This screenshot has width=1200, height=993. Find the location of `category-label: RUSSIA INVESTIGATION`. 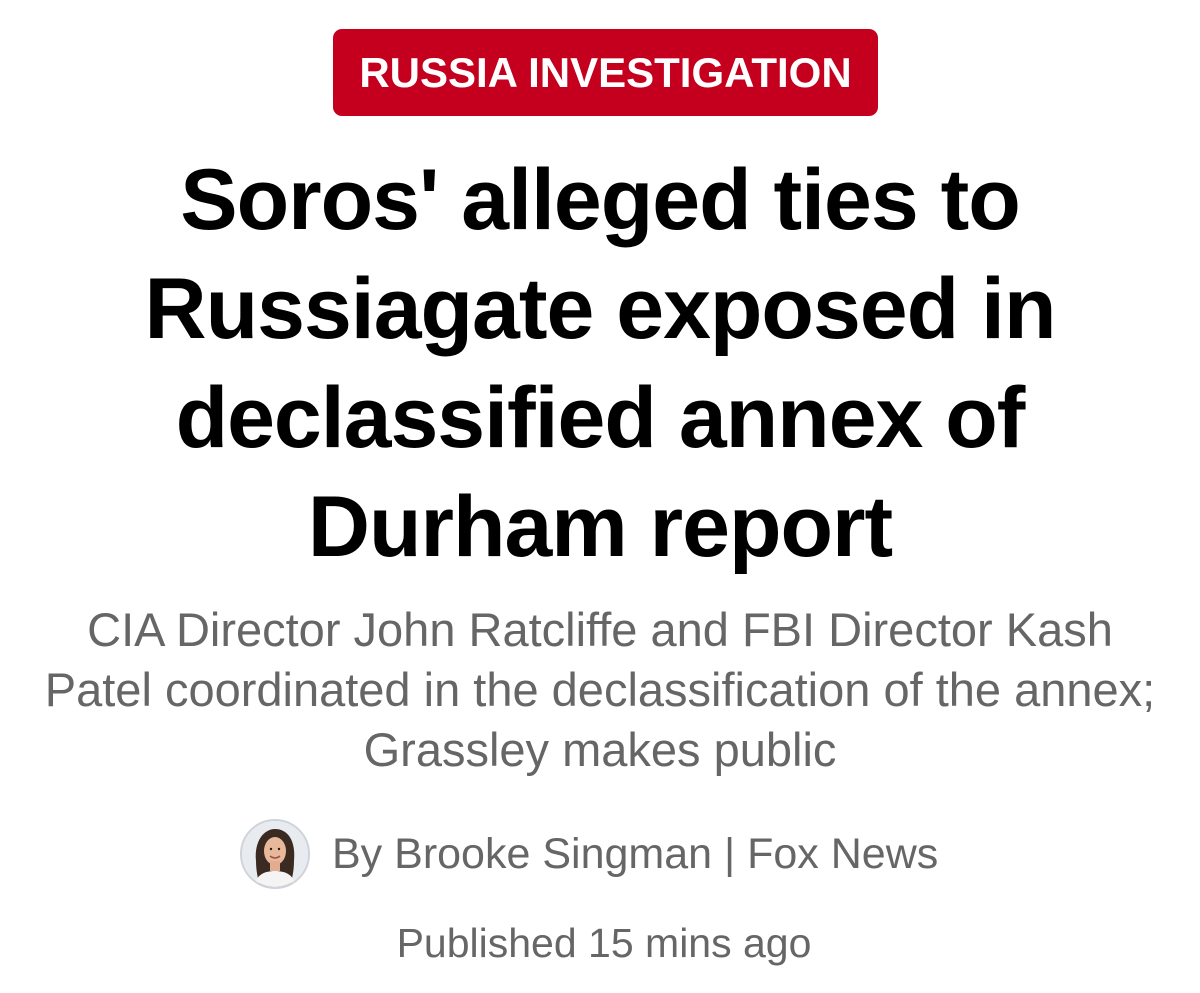

category-label: RUSSIA INVESTIGATION is located at coordinates (605, 72).